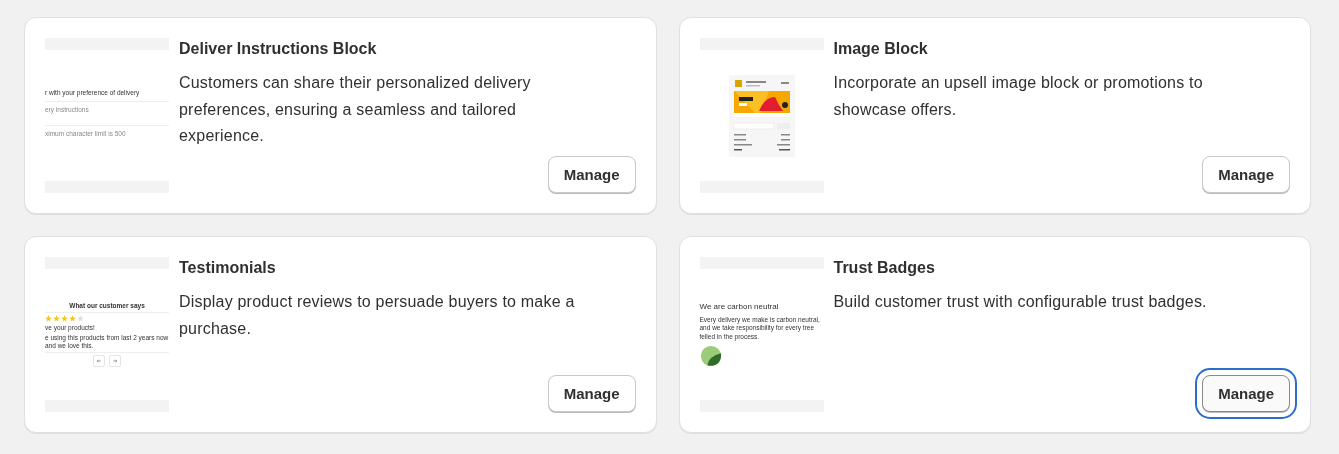 This screenshot has width=1339, height=454. Describe the element at coordinates (228, 268) in the screenshot. I see `card-title: Testimonials` at that location.